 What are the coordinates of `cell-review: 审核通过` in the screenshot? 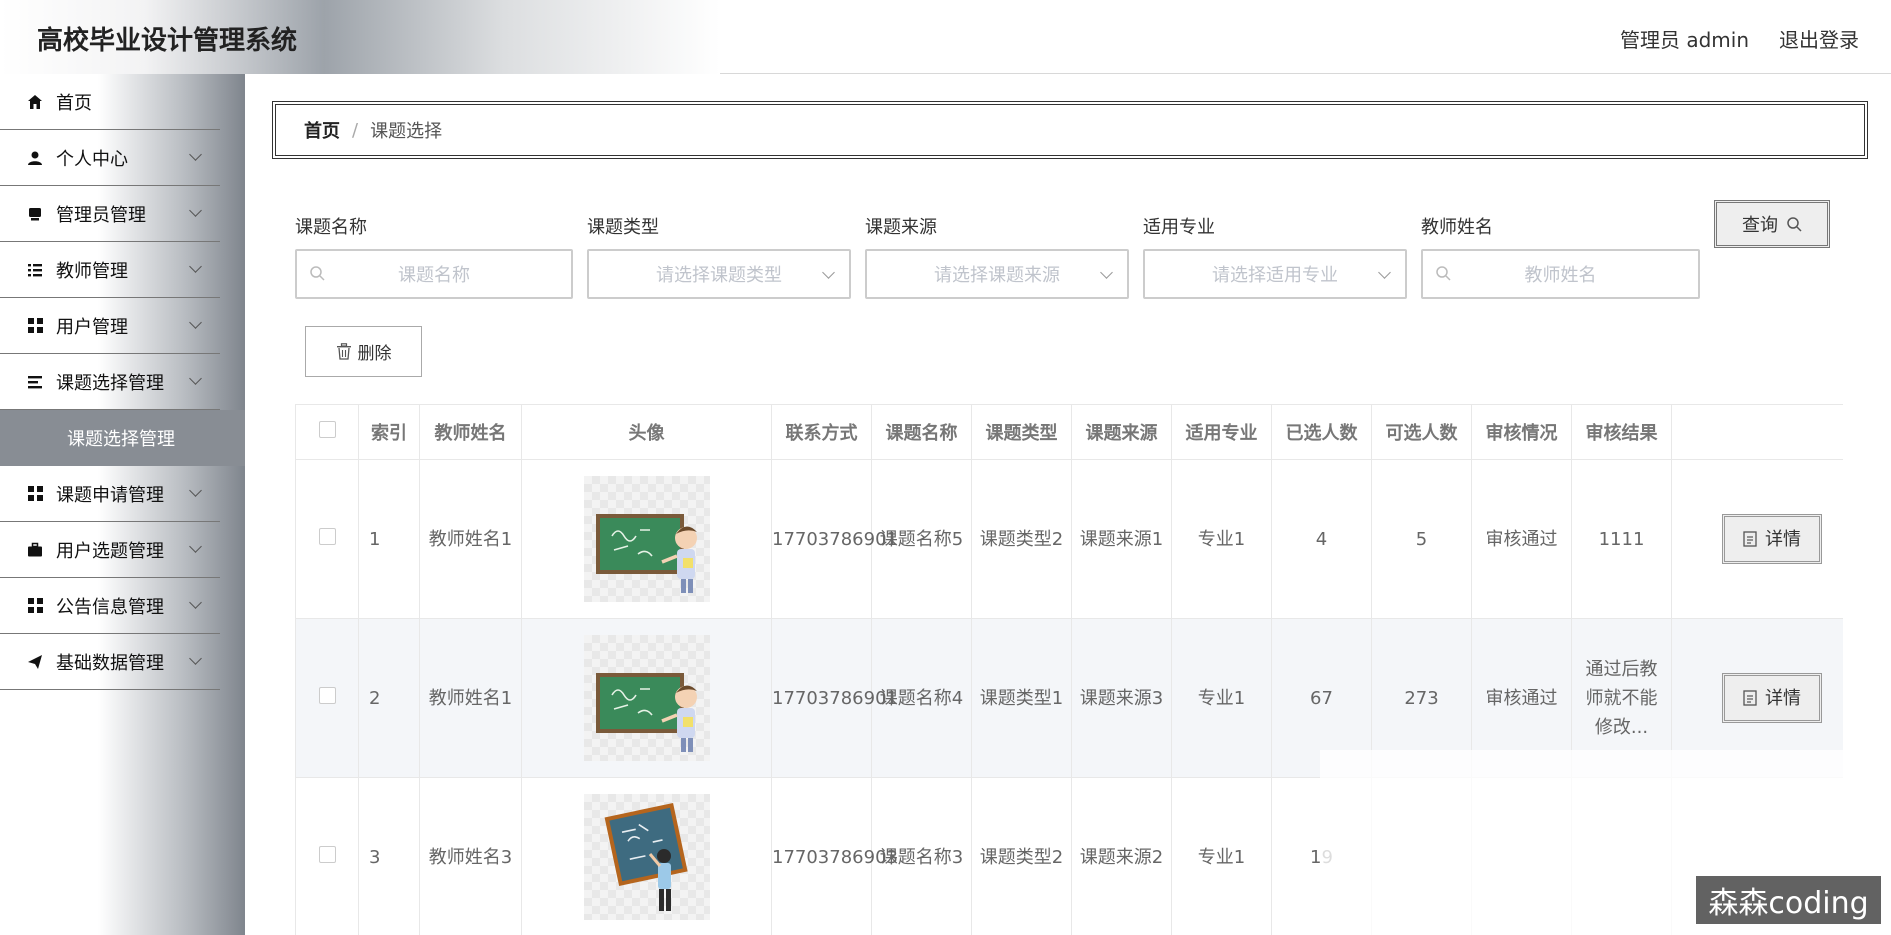 It's located at (1521, 539).